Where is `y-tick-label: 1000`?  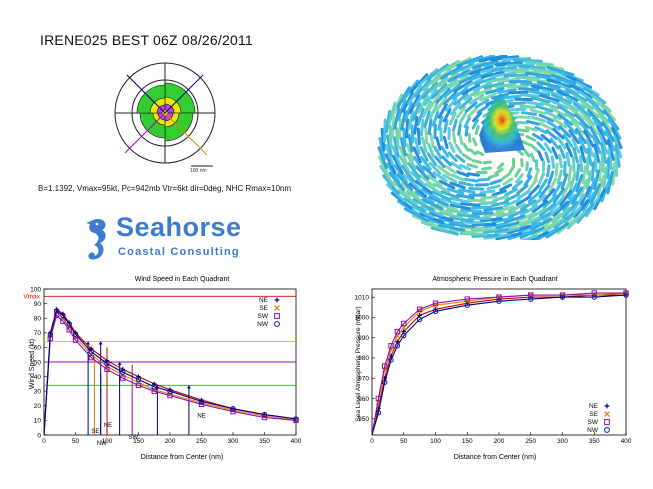
y-tick-label: 1000 is located at coordinates (362, 318).